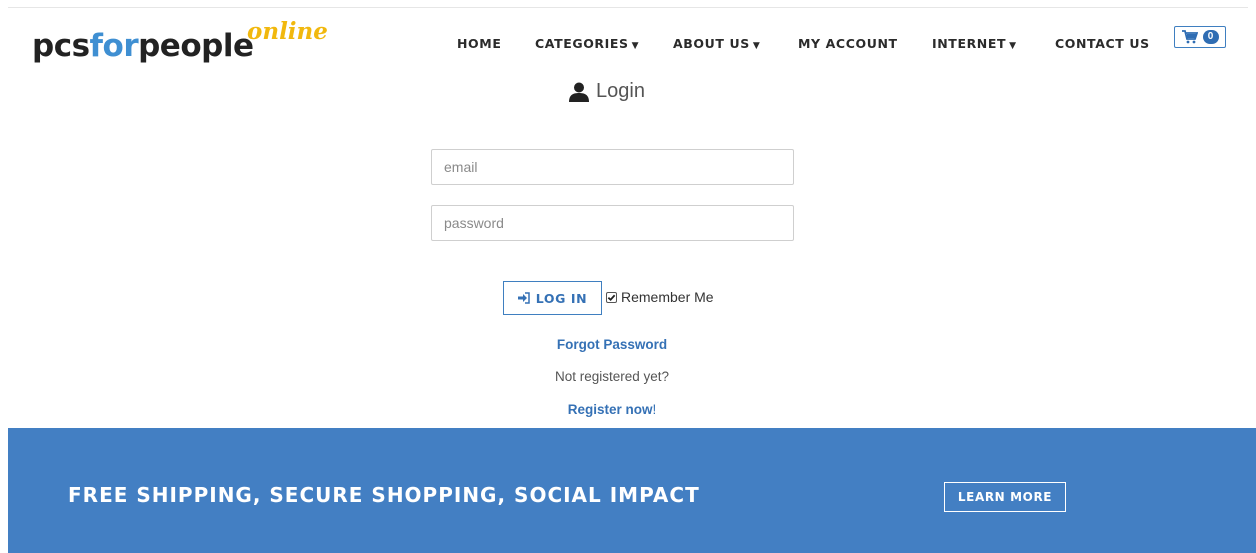 Image resolution: width=1256 pixels, height=553 pixels. What do you see at coordinates (628, 7) in the screenshot?
I see `top-divider` at bounding box center [628, 7].